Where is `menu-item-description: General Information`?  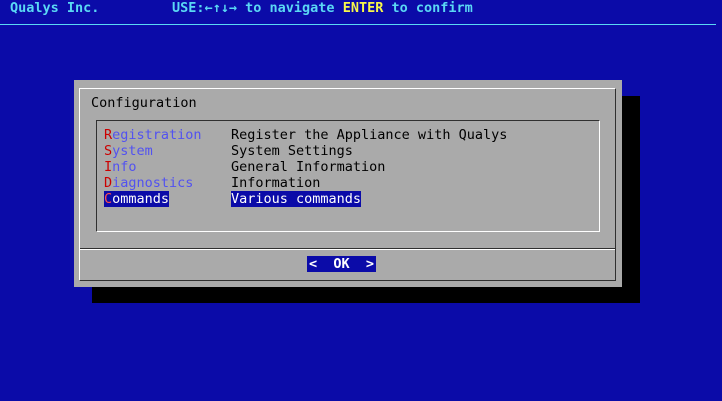
menu-item-description: General Information is located at coordinates (308, 167).